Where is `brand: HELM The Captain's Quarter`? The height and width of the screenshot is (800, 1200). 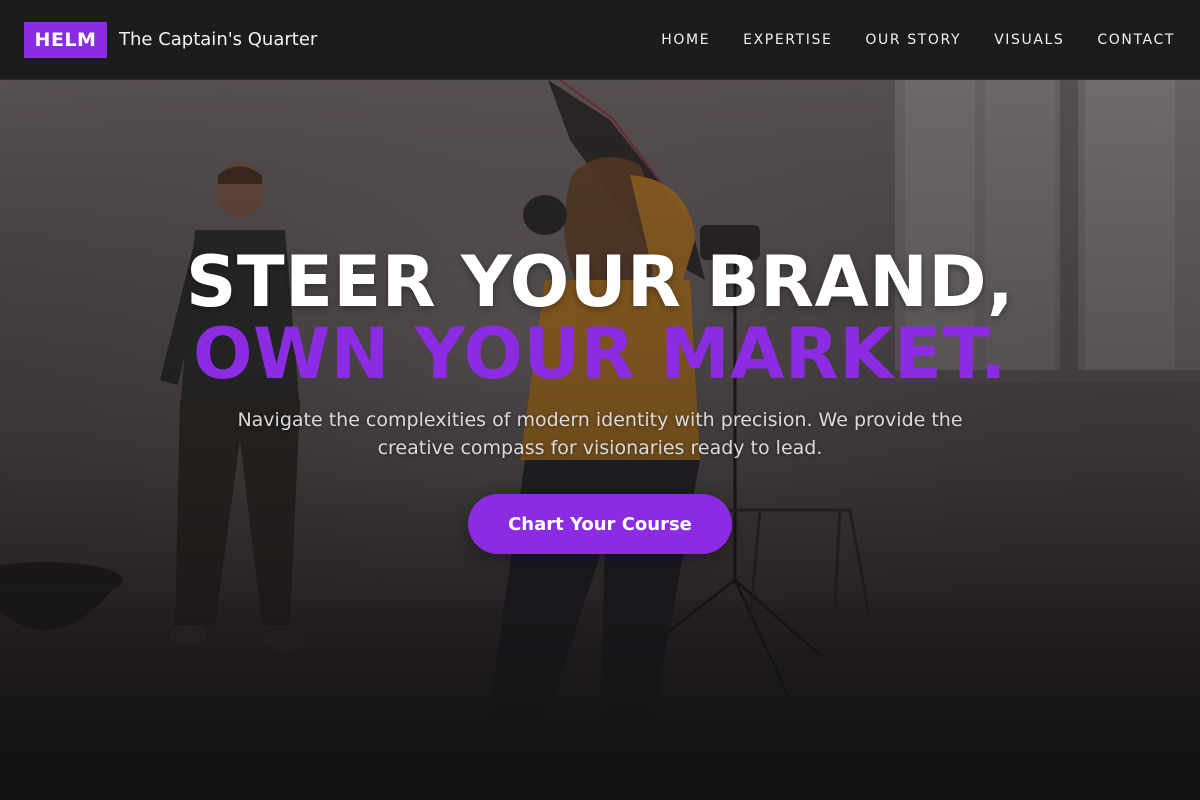
brand: HELM The Captain's Quarter is located at coordinates (170, 39).